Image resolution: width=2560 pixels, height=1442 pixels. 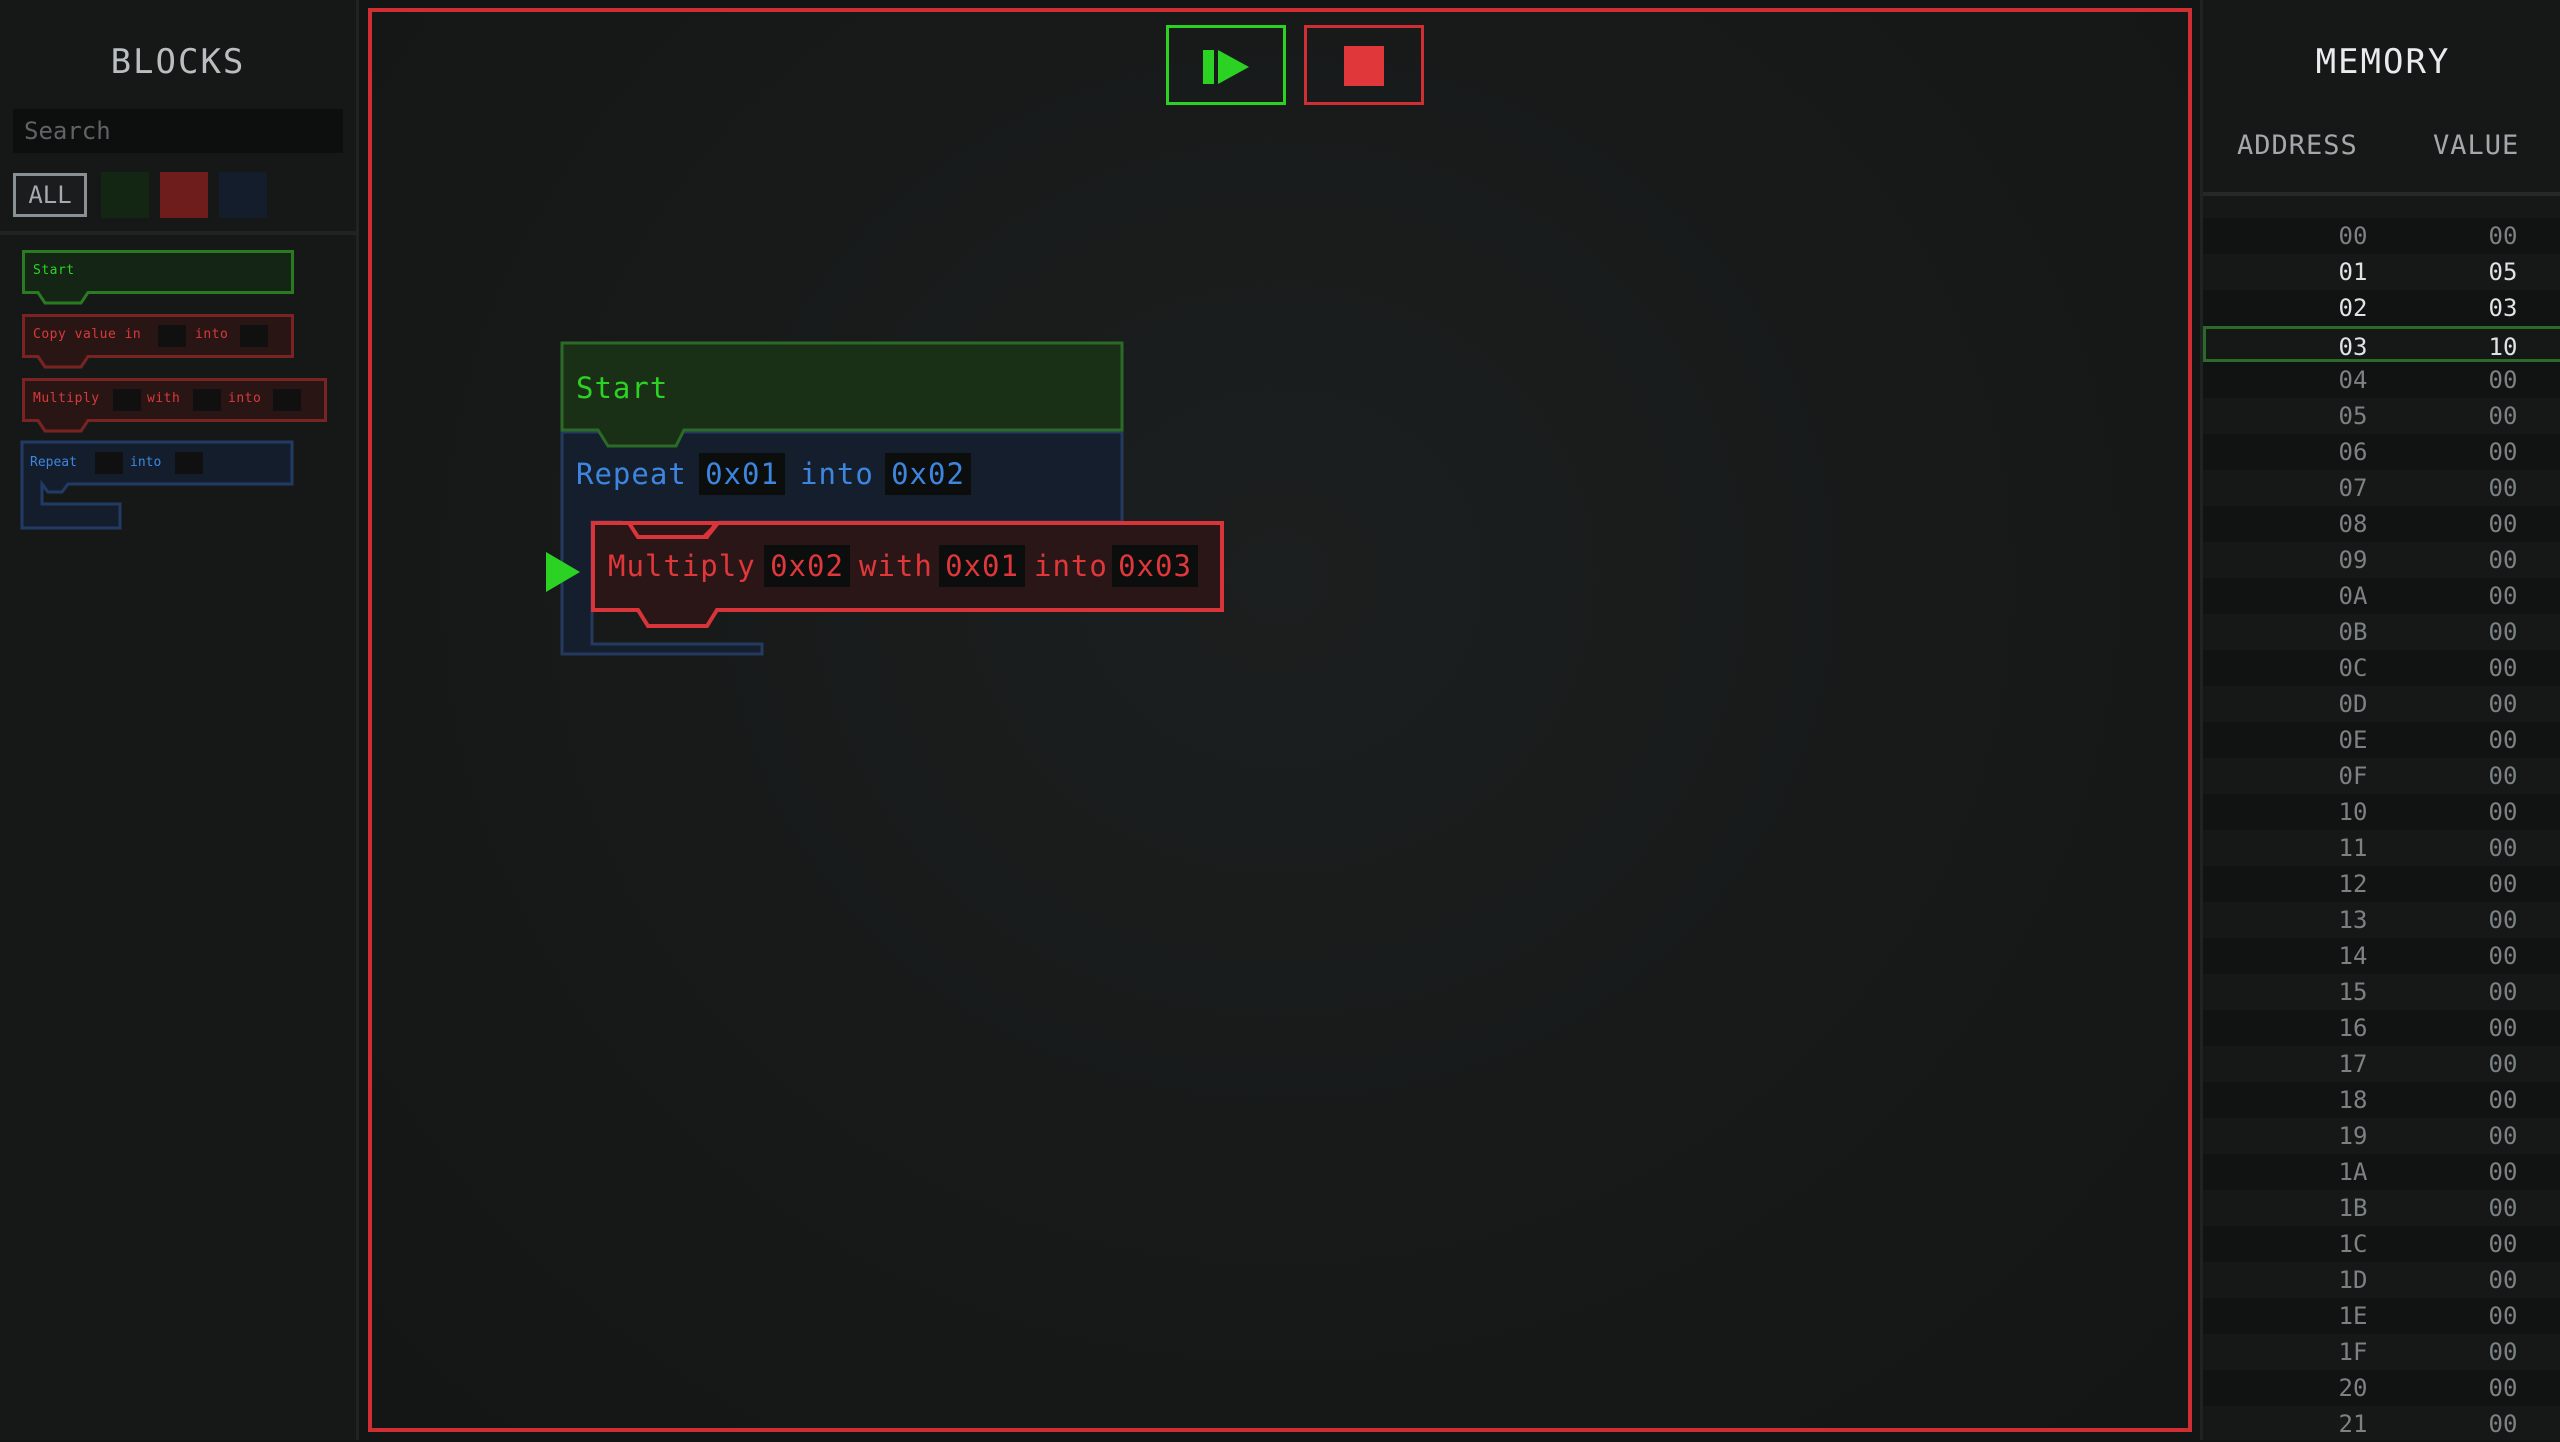 I want to click on memory-row: 04 00, so click(x=2381, y=380).